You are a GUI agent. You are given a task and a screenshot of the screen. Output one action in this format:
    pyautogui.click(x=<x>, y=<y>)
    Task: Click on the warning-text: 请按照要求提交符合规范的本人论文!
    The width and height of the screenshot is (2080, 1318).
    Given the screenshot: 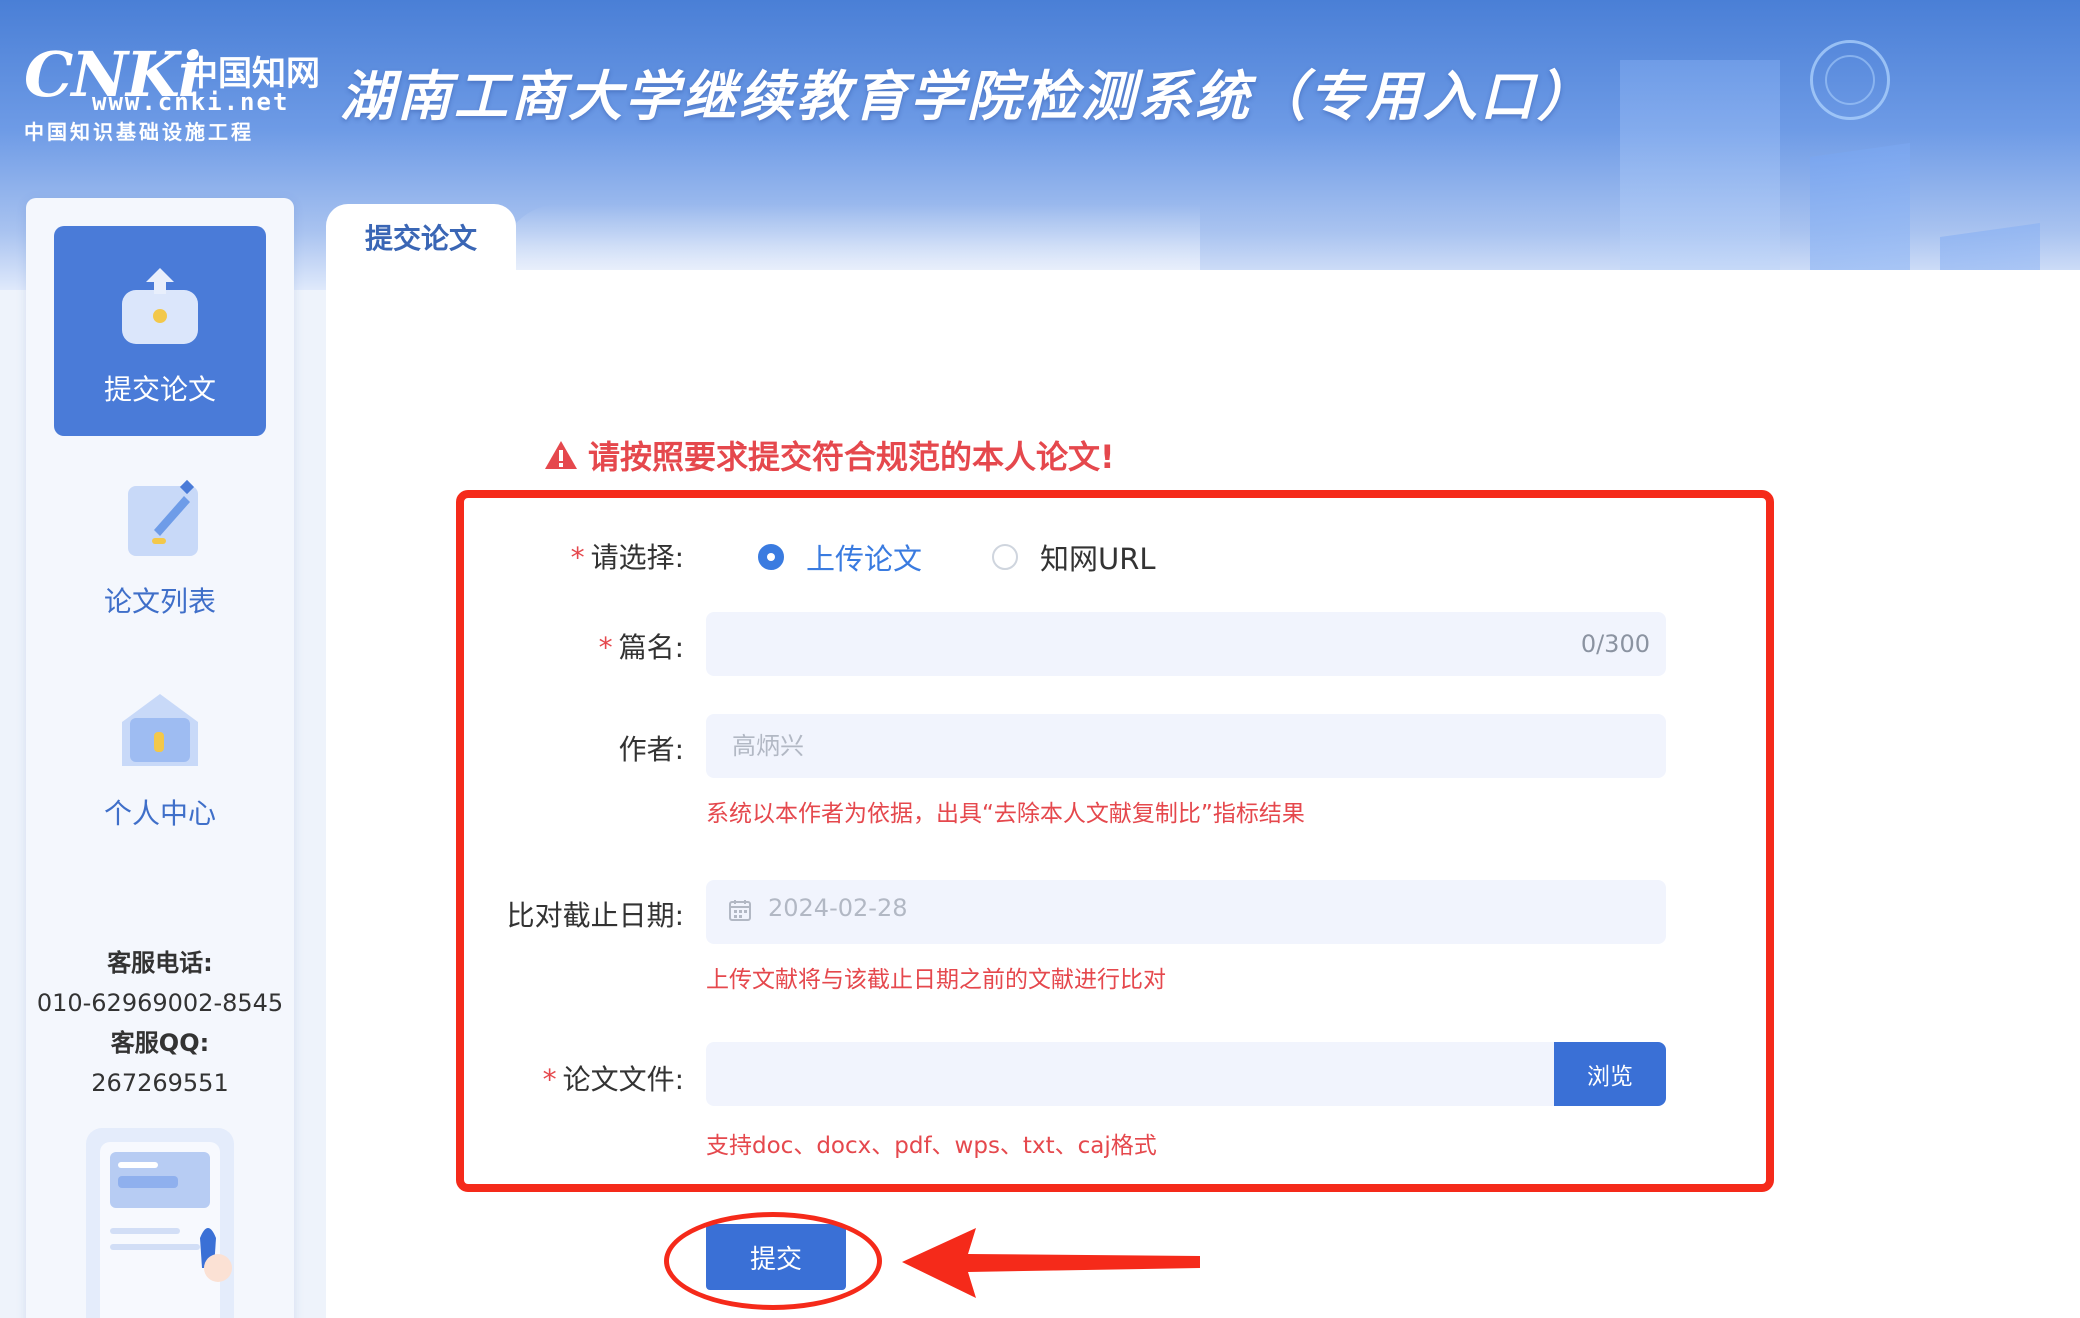 What is the action you would take?
    pyautogui.click(x=851, y=457)
    